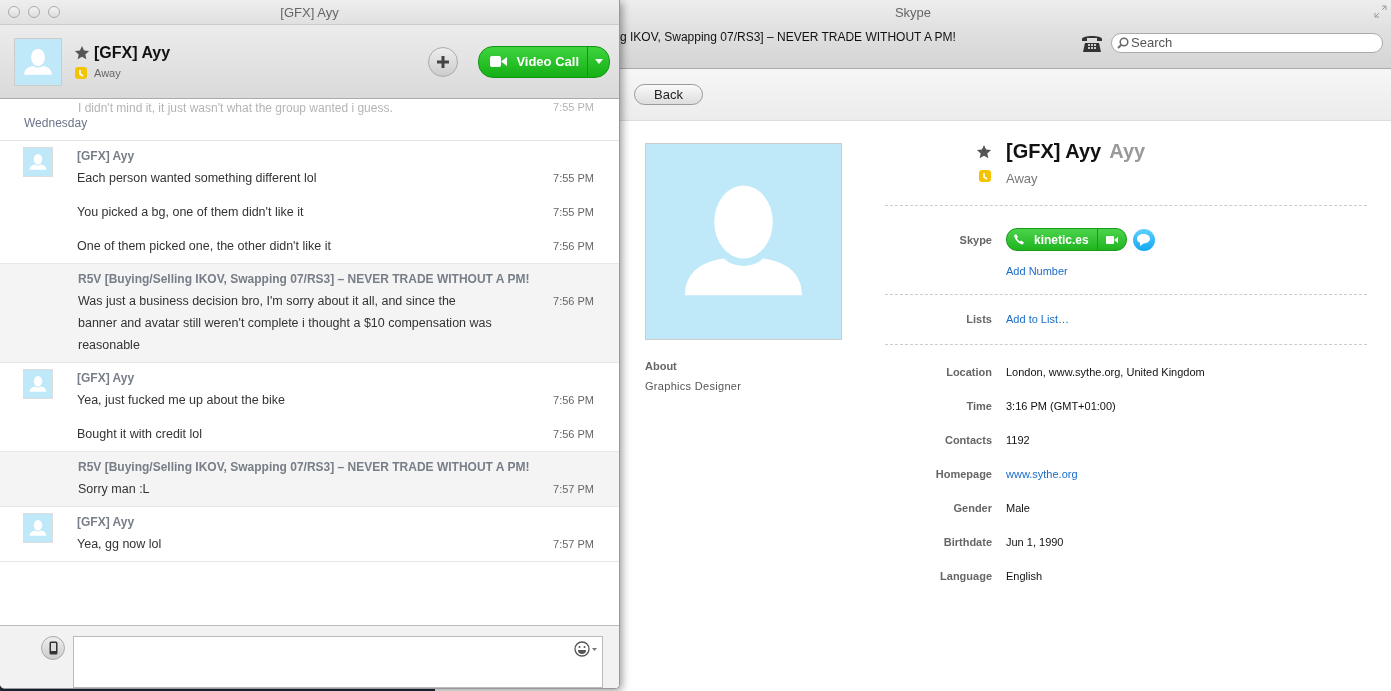 This screenshot has width=1391, height=691. What do you see at coordinates (972, 508) in the screenshot?
I see `field-label: Gender` at bounding box center [972, 508].